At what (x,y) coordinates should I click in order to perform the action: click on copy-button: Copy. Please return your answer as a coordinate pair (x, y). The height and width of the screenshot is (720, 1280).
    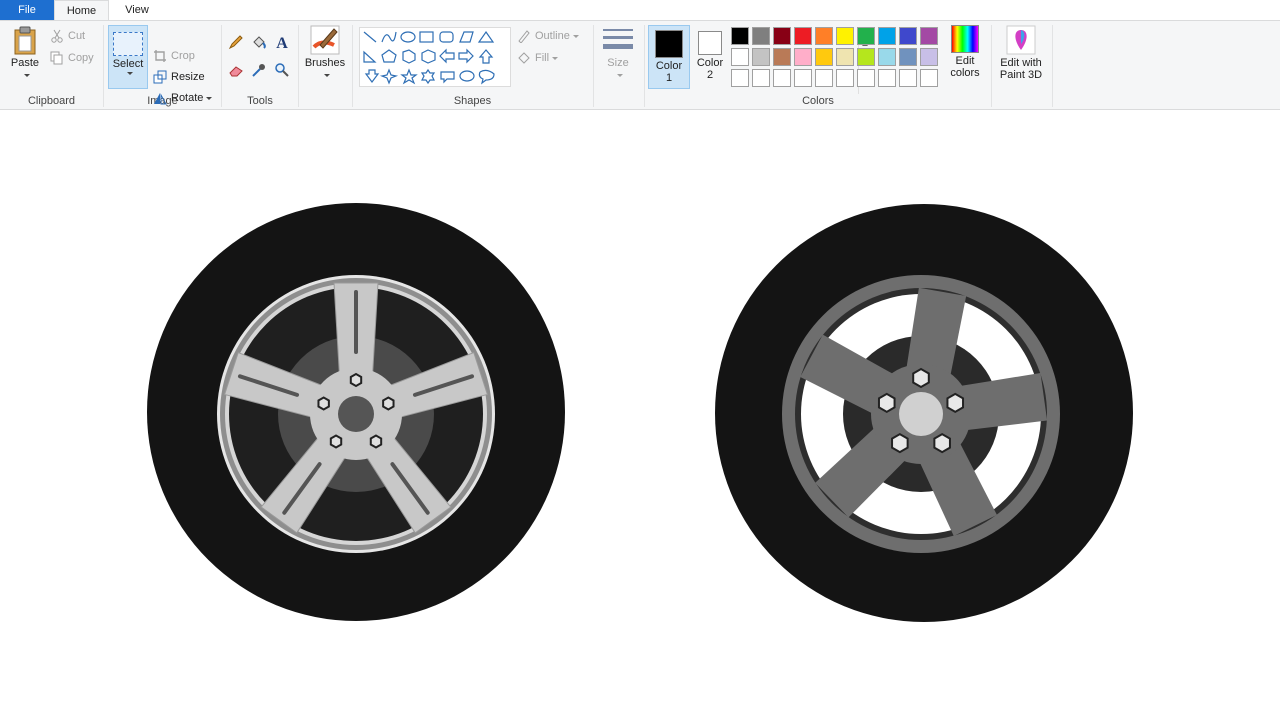
    Looking at the image, I should click on (72, 58).